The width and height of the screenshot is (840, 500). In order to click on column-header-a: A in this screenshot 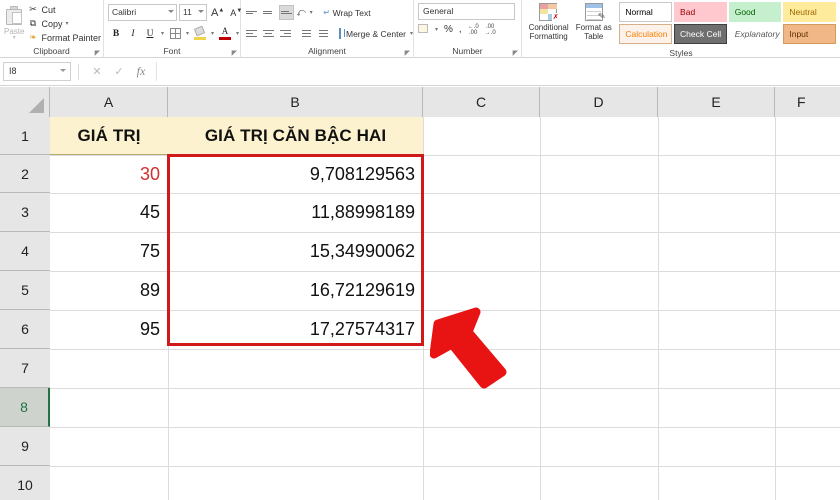, I will do `click(109, 102)`.